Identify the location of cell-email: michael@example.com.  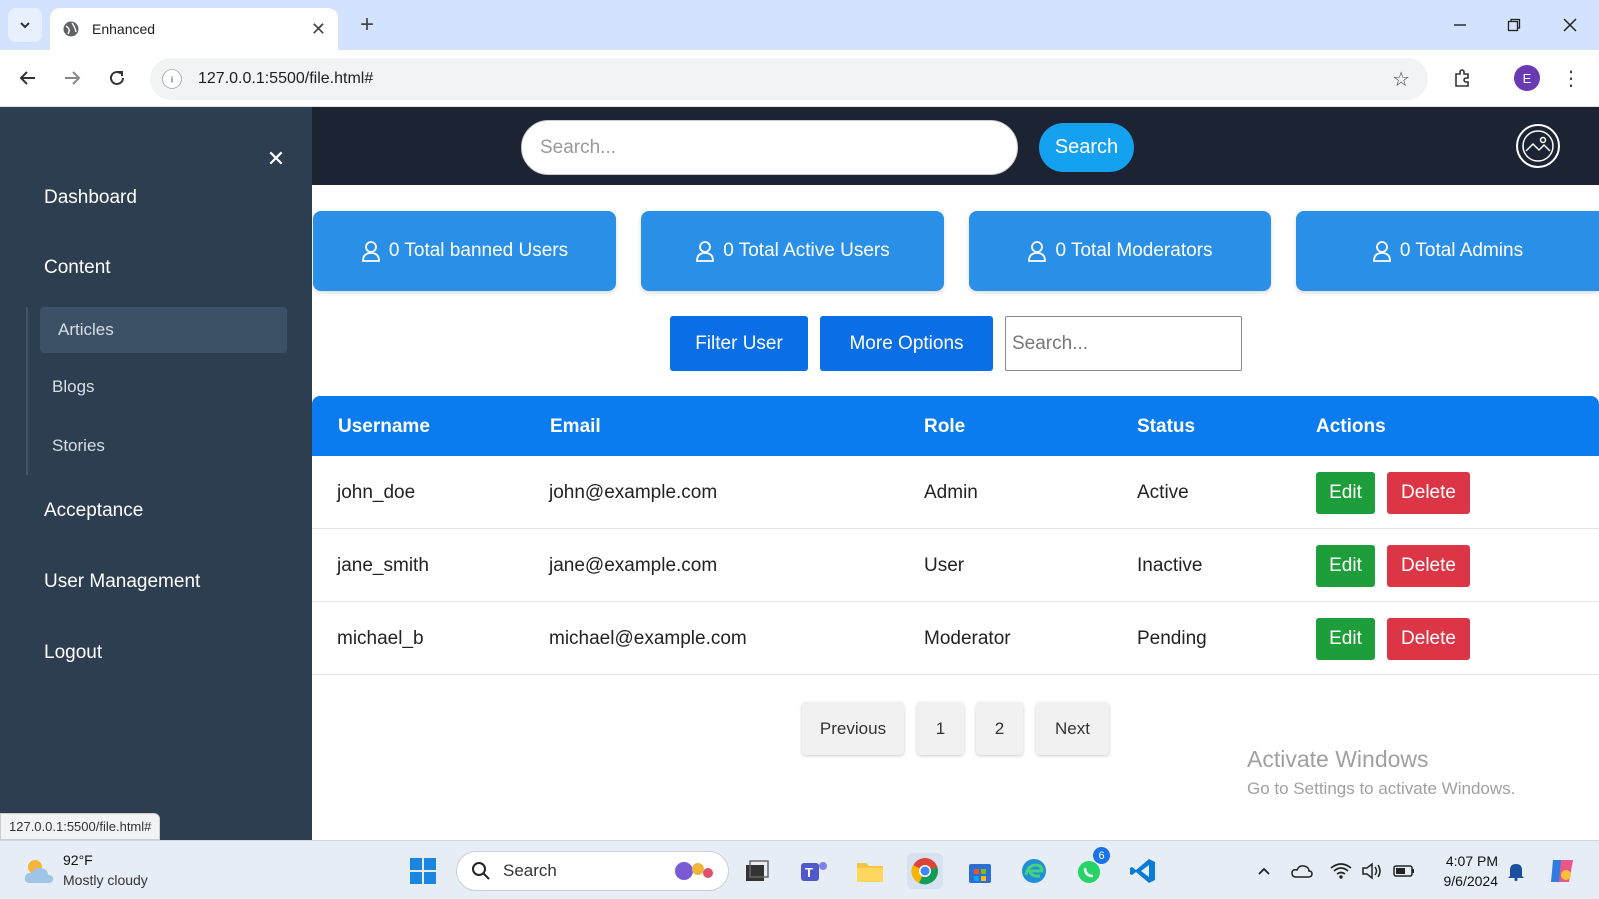
(648, 638).